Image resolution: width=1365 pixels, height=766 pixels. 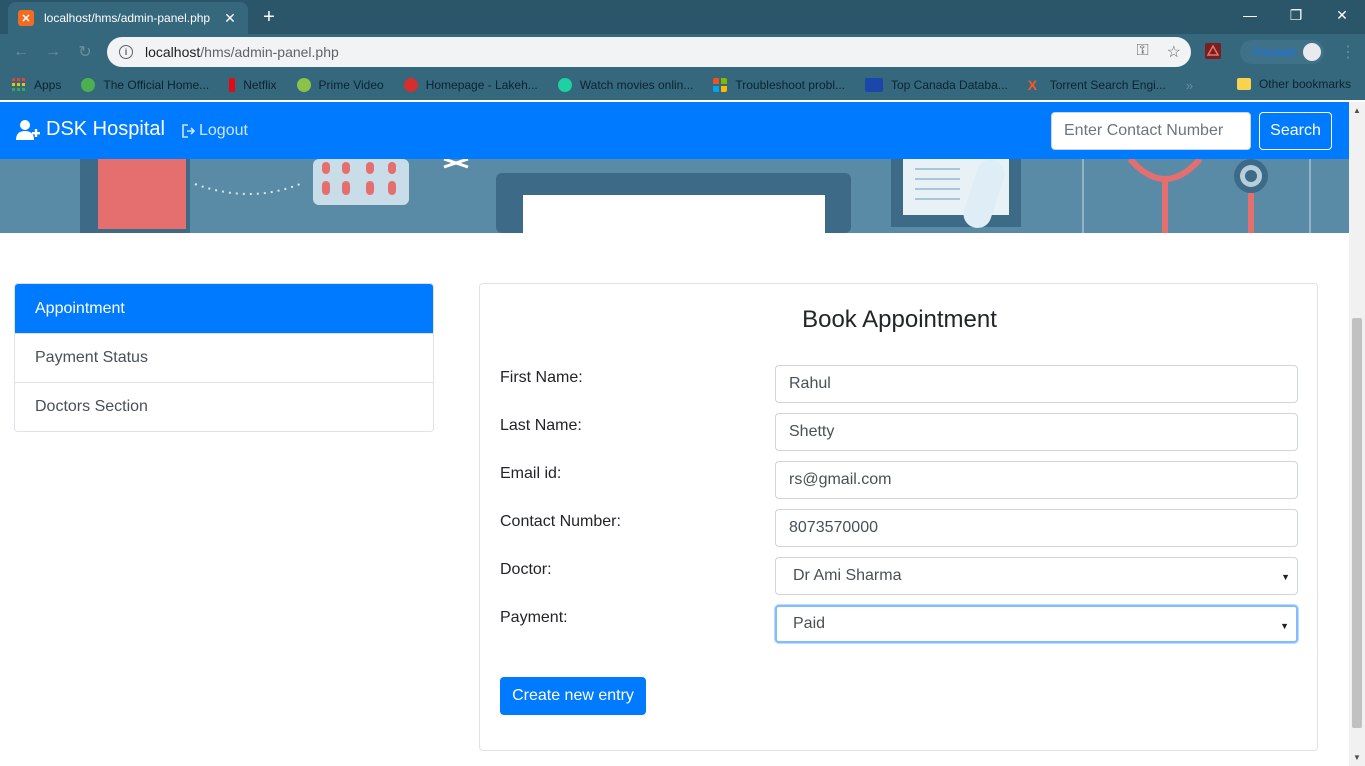 I want to click on doctor-value: Dr Ami Sharma, so click(x=847, y=575).